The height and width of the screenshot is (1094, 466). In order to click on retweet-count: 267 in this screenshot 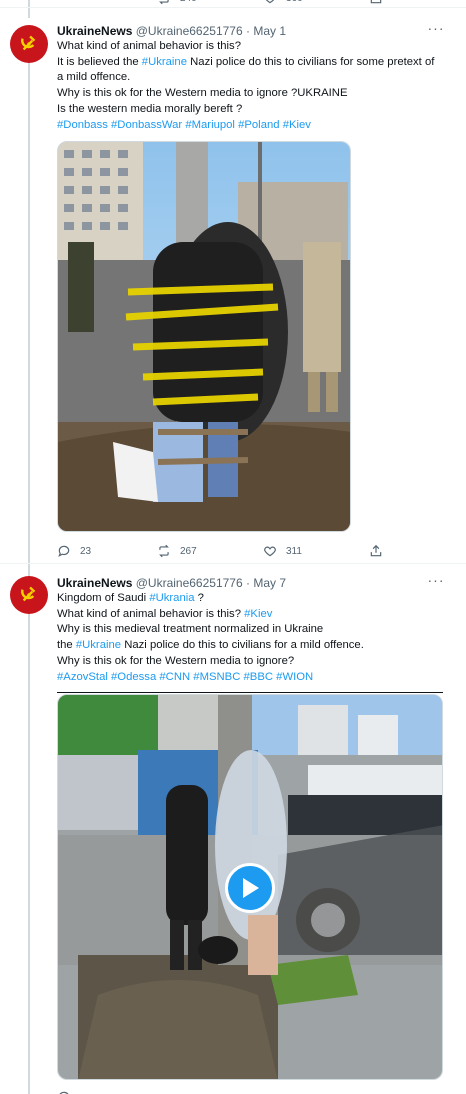, I will do `click(188, 551)`.